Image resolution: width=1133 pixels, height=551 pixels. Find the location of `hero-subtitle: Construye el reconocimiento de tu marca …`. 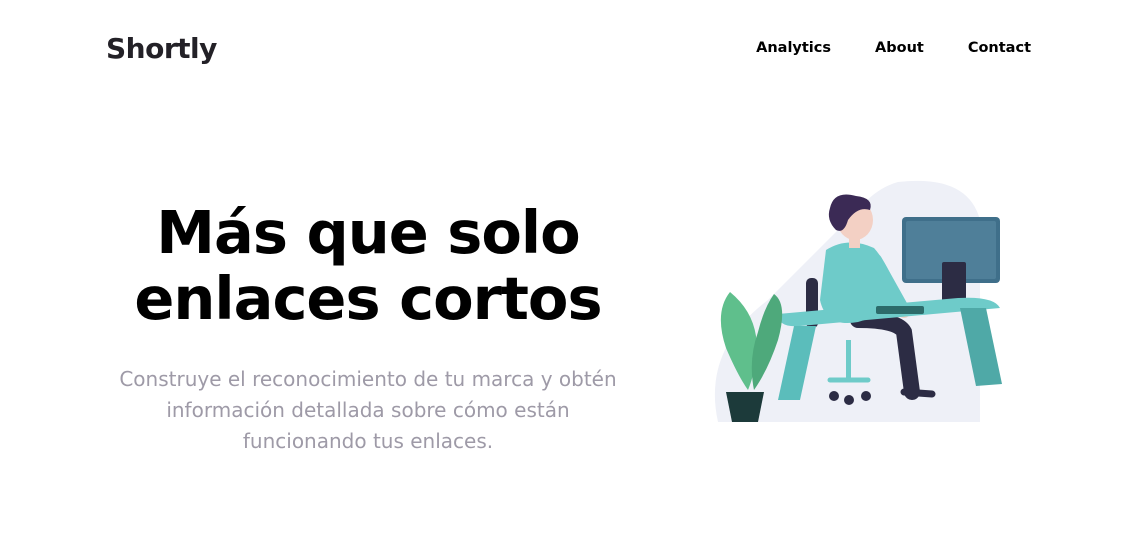

hero-subtitle: Construye el reconocimiento de tu marca … is located at coordinates (368, 410).